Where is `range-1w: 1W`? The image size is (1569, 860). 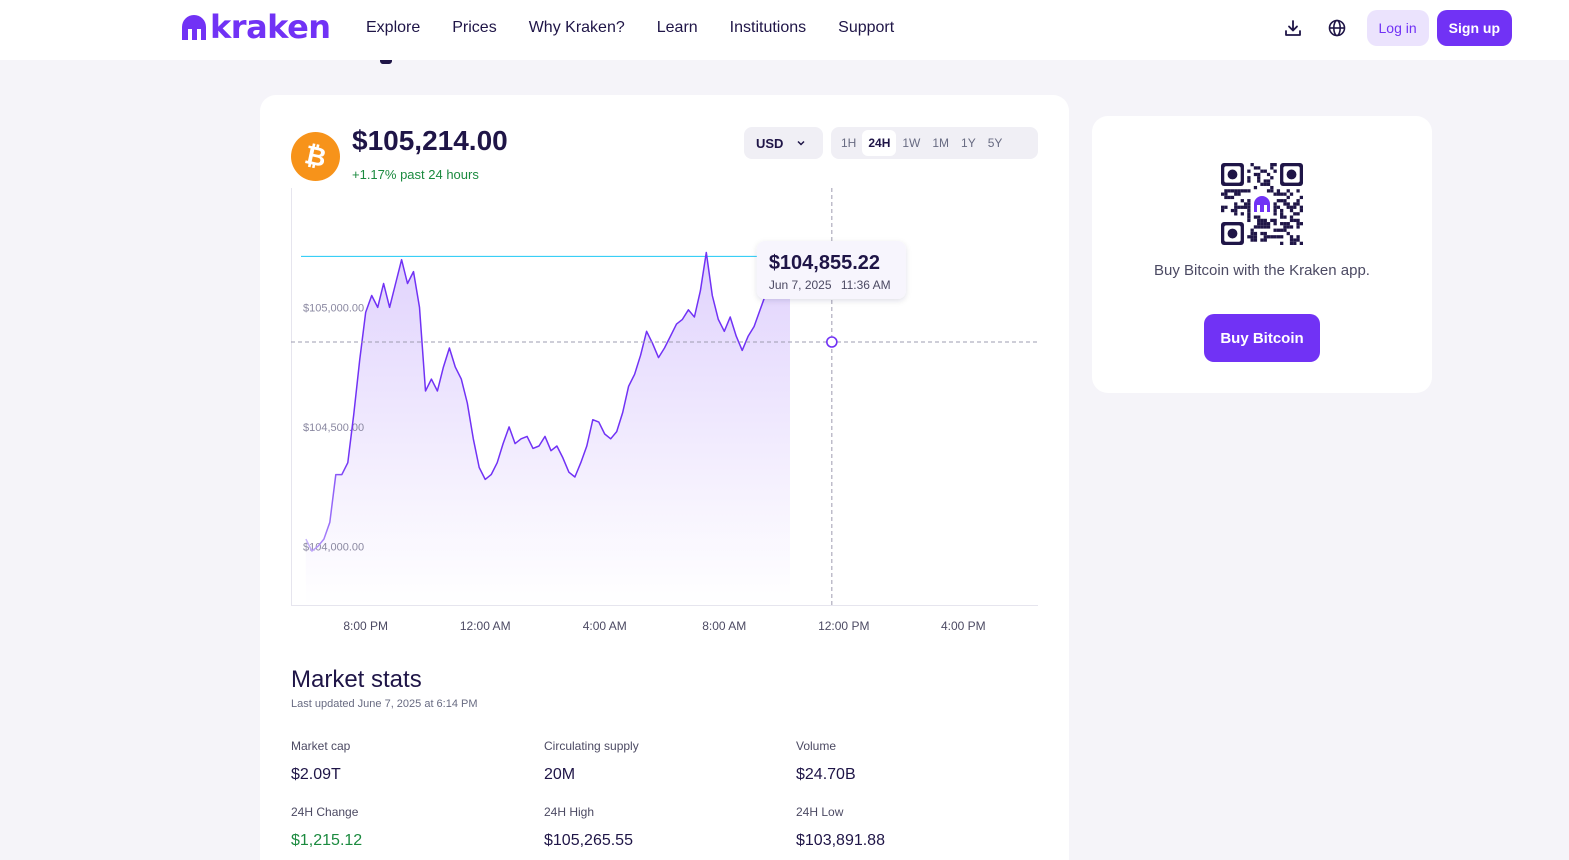
range-1w: 1W is located at coordinates (911, 143).